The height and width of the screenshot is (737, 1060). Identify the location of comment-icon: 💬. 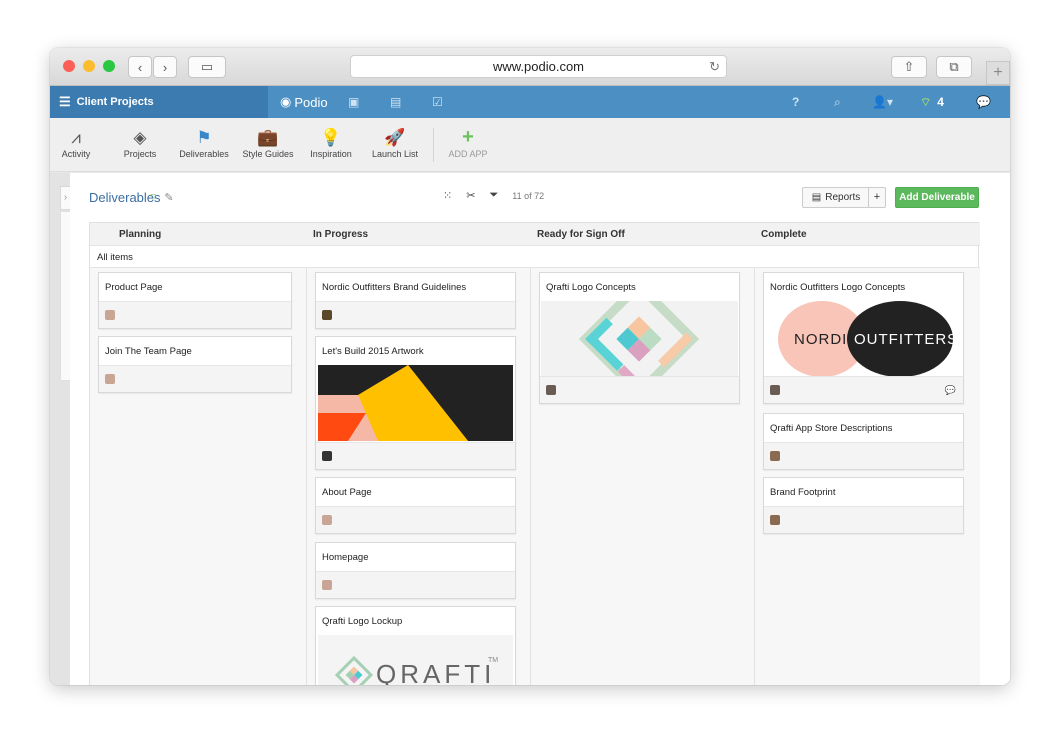
(950, 390).